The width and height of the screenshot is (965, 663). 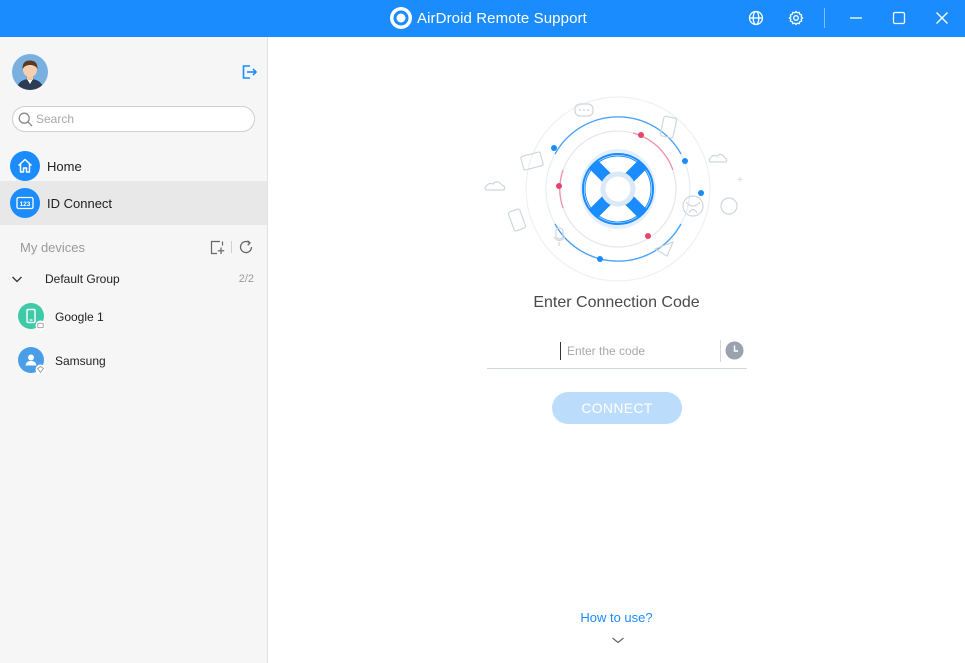 What do you see at coordinates (942, 18) in the screenshot?
I see `close-icon` at bounding box center [942, 18].